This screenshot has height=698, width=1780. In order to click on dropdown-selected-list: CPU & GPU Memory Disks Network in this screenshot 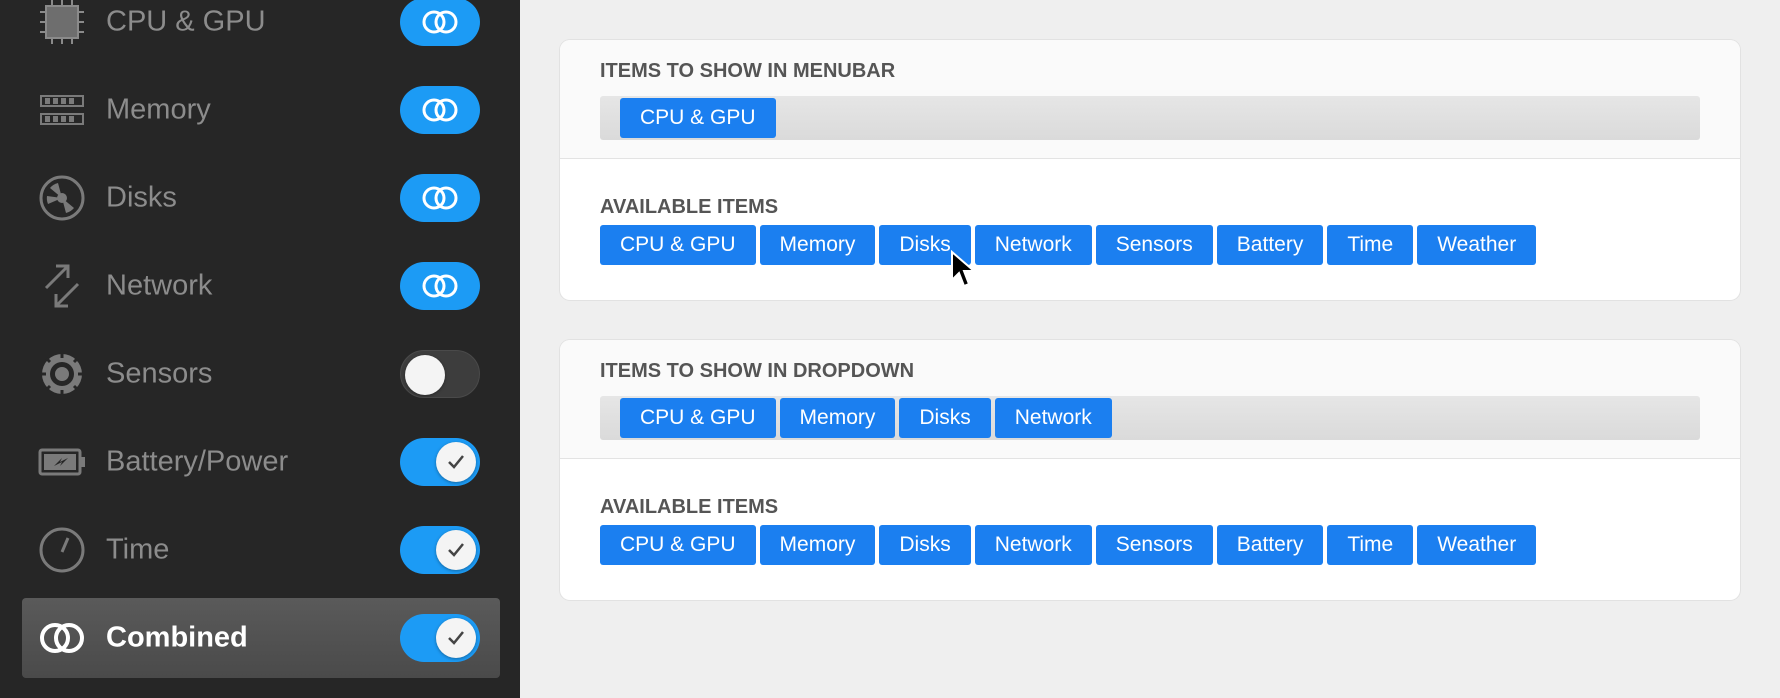, I will do `click(866, 418)`.